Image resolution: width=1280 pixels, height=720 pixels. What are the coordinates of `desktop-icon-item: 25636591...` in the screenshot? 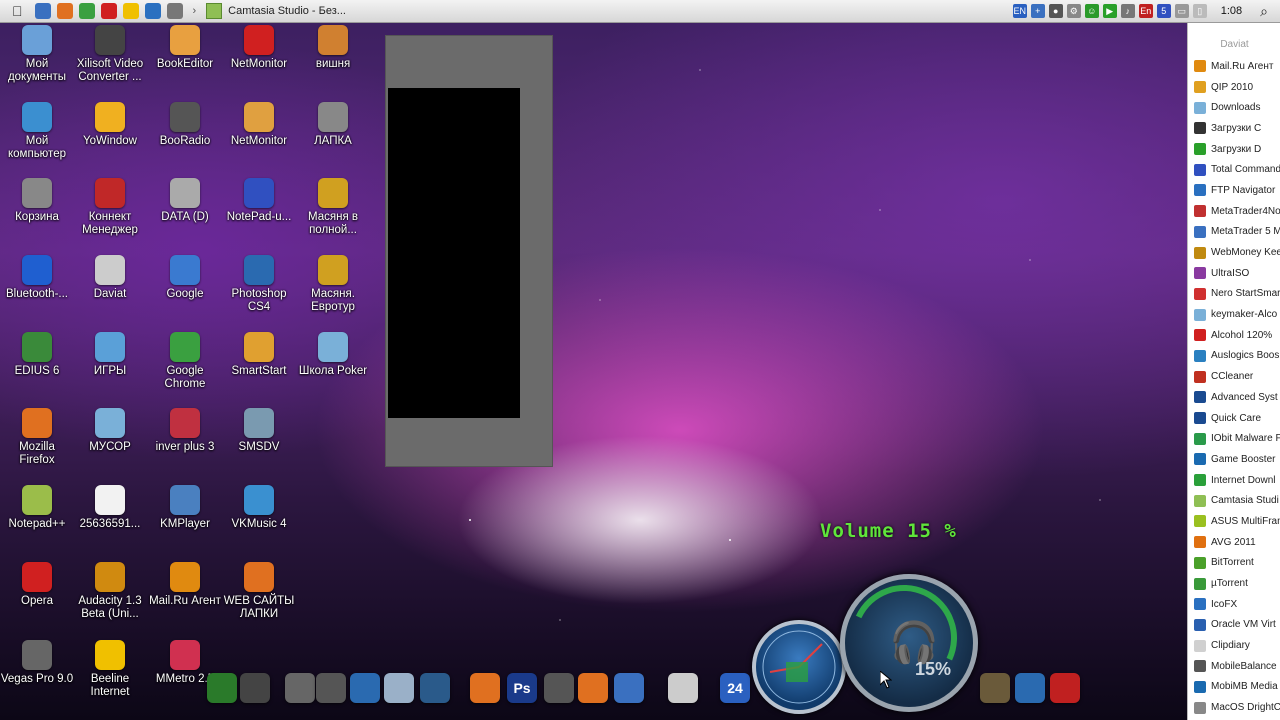 It's located at (110, 508).